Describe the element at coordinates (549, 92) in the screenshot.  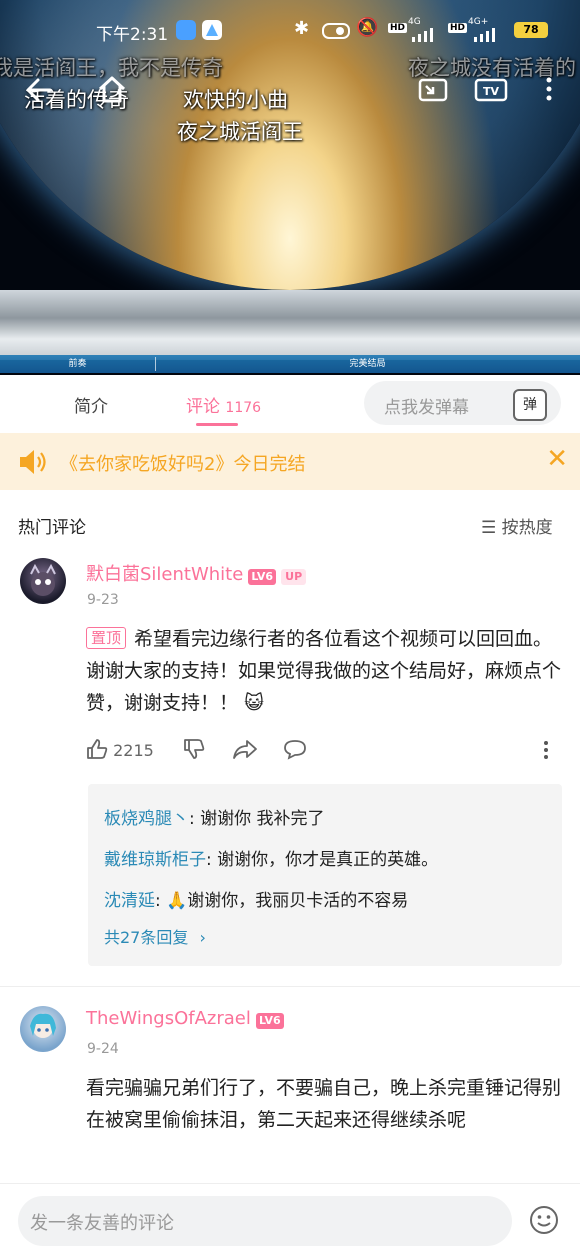
I see `more-options-icon` at that location.